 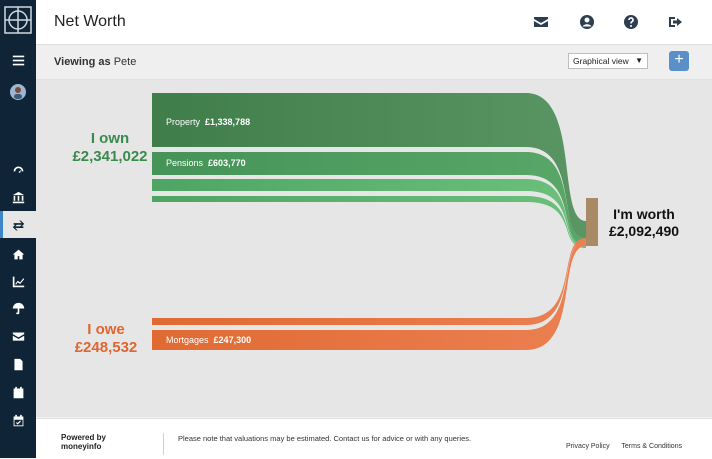 I want to click on flow-mortgages, so click(x=369, y=295).